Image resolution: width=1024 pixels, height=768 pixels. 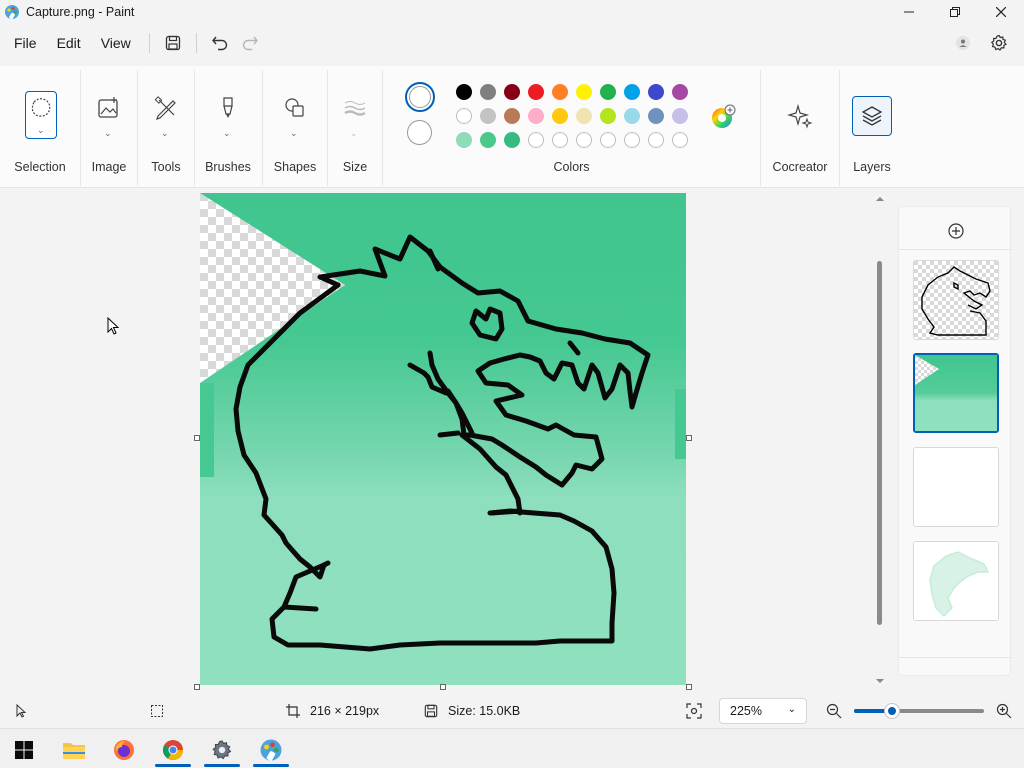 I want to click on cocreator-button, so click(x=800, y=116).